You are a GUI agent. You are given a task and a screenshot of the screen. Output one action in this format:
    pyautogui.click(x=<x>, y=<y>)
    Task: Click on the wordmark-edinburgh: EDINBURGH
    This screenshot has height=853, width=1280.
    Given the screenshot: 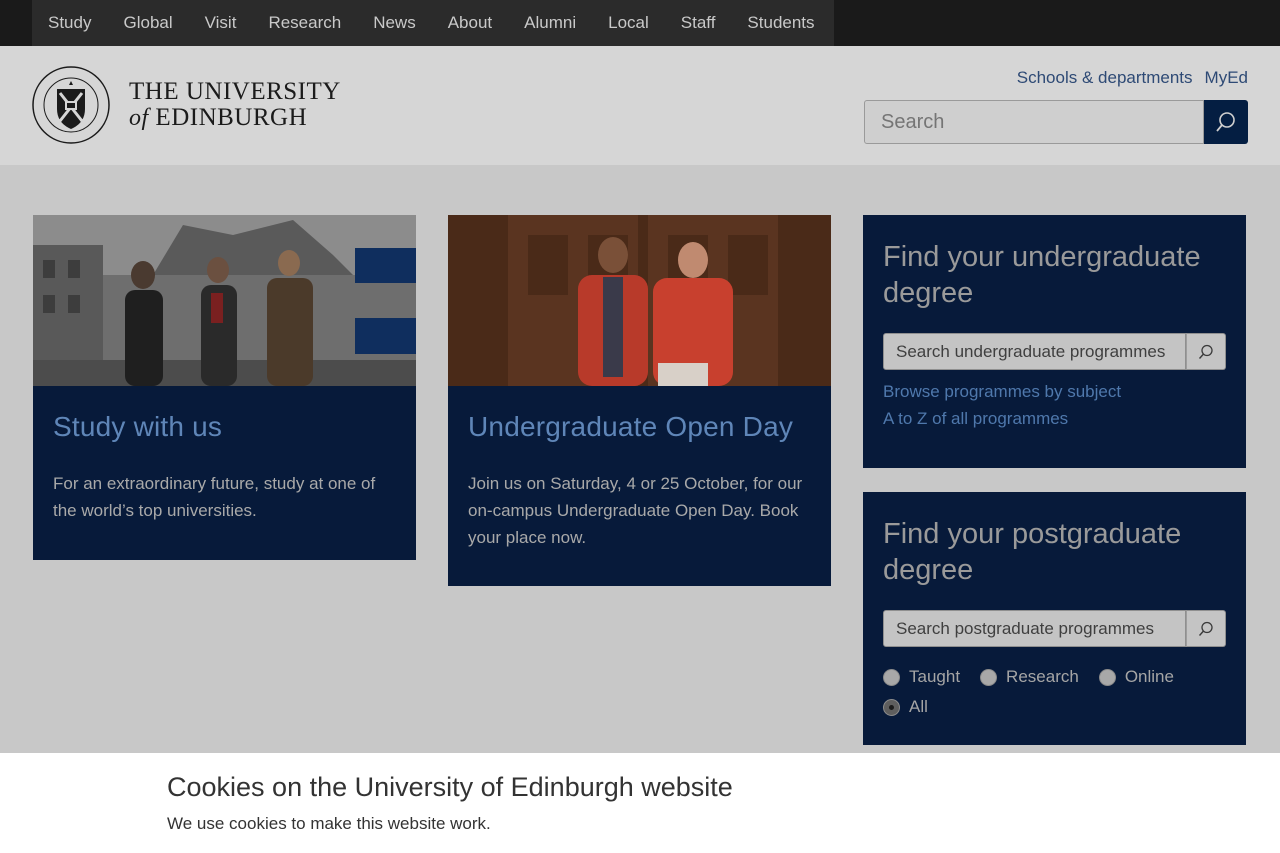 What is the action you would take?
    pyautogui.click(x=231, y=117)
    